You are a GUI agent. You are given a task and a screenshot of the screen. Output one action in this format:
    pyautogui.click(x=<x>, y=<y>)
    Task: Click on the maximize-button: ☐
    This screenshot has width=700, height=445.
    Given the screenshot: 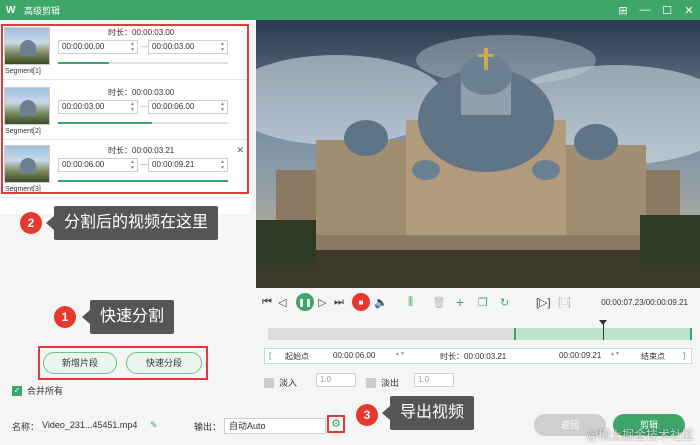 What is the action you would take?
    pyautogui.click(x=667, y=10)
    